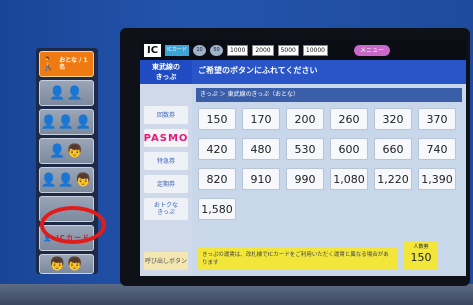 The image size is (473, 305). Describe the element at coordinates (73, 64) in the screenshot. I see `adult-one-label: おとな / 1名` at that location.